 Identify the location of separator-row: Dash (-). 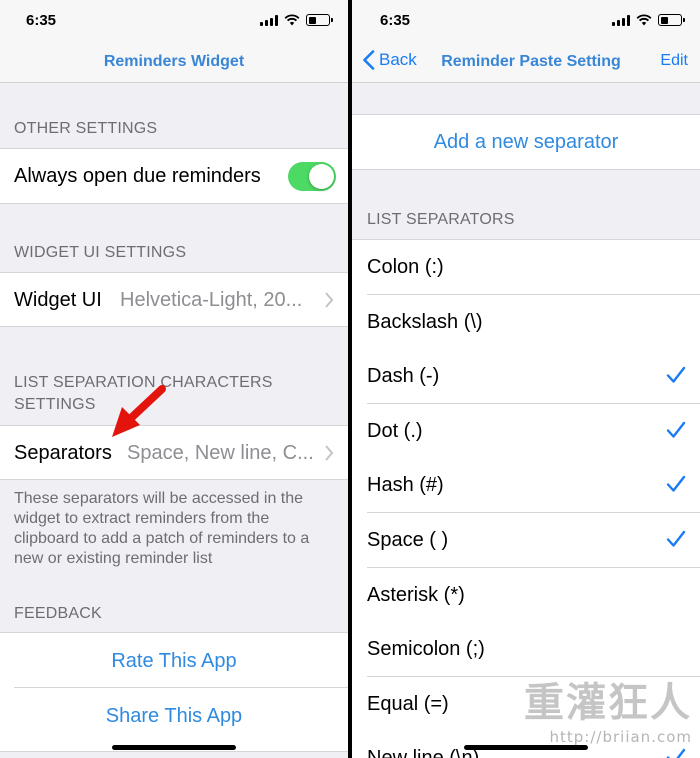
(526, 377).